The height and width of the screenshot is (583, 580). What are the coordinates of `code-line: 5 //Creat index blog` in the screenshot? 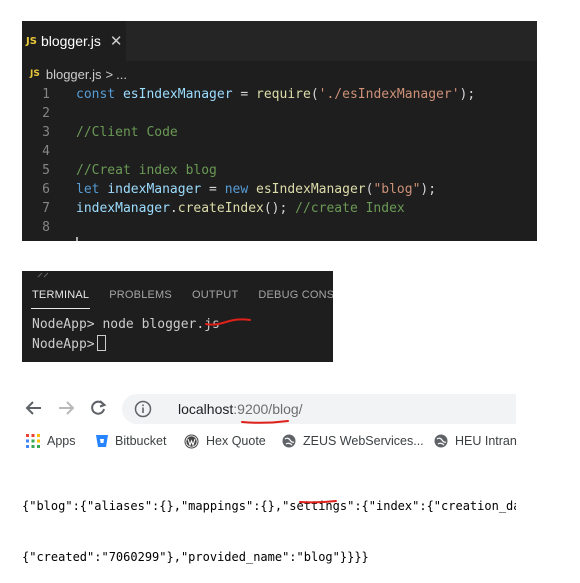 It's located at (279, 170).